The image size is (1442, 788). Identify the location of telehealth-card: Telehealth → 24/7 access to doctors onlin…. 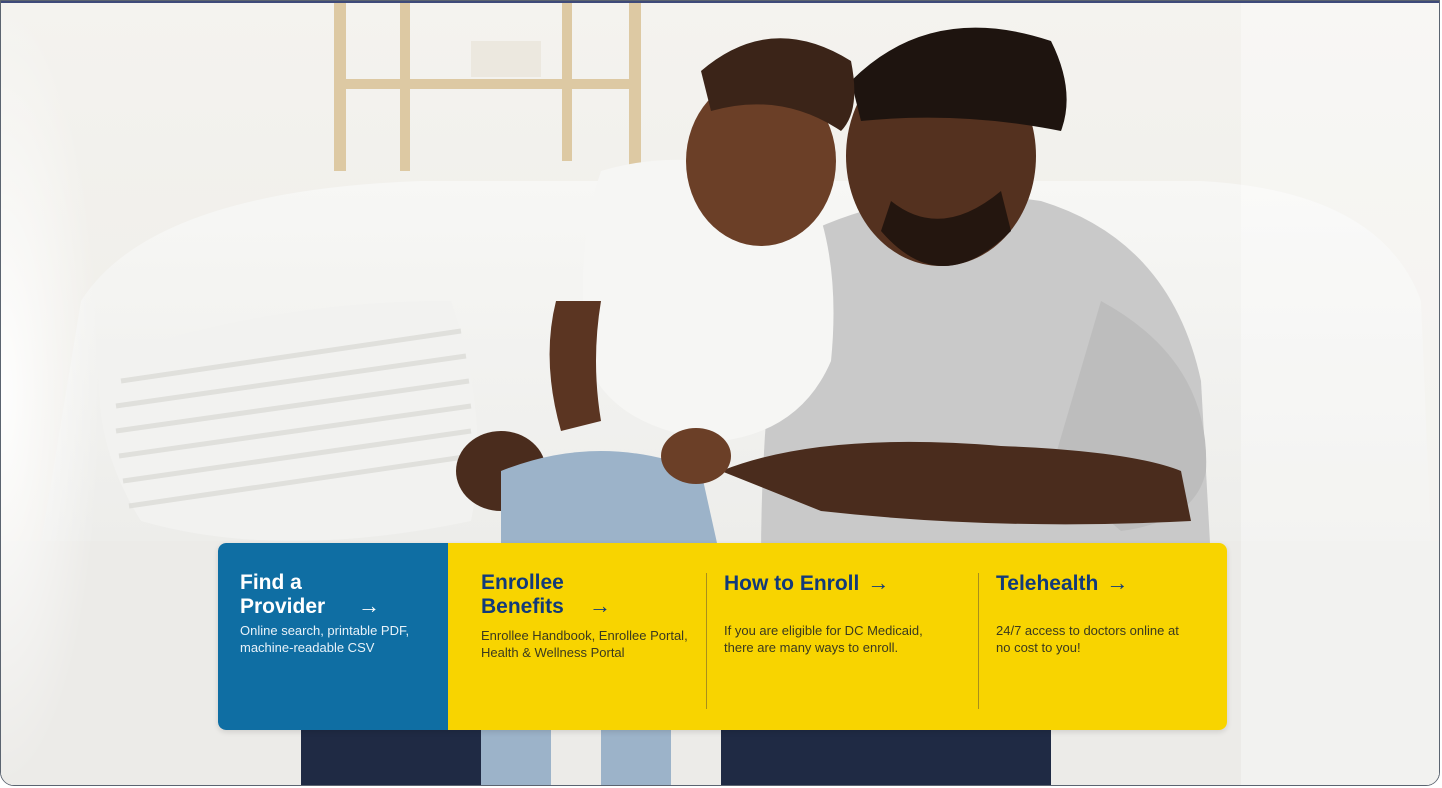
(1102, 636).